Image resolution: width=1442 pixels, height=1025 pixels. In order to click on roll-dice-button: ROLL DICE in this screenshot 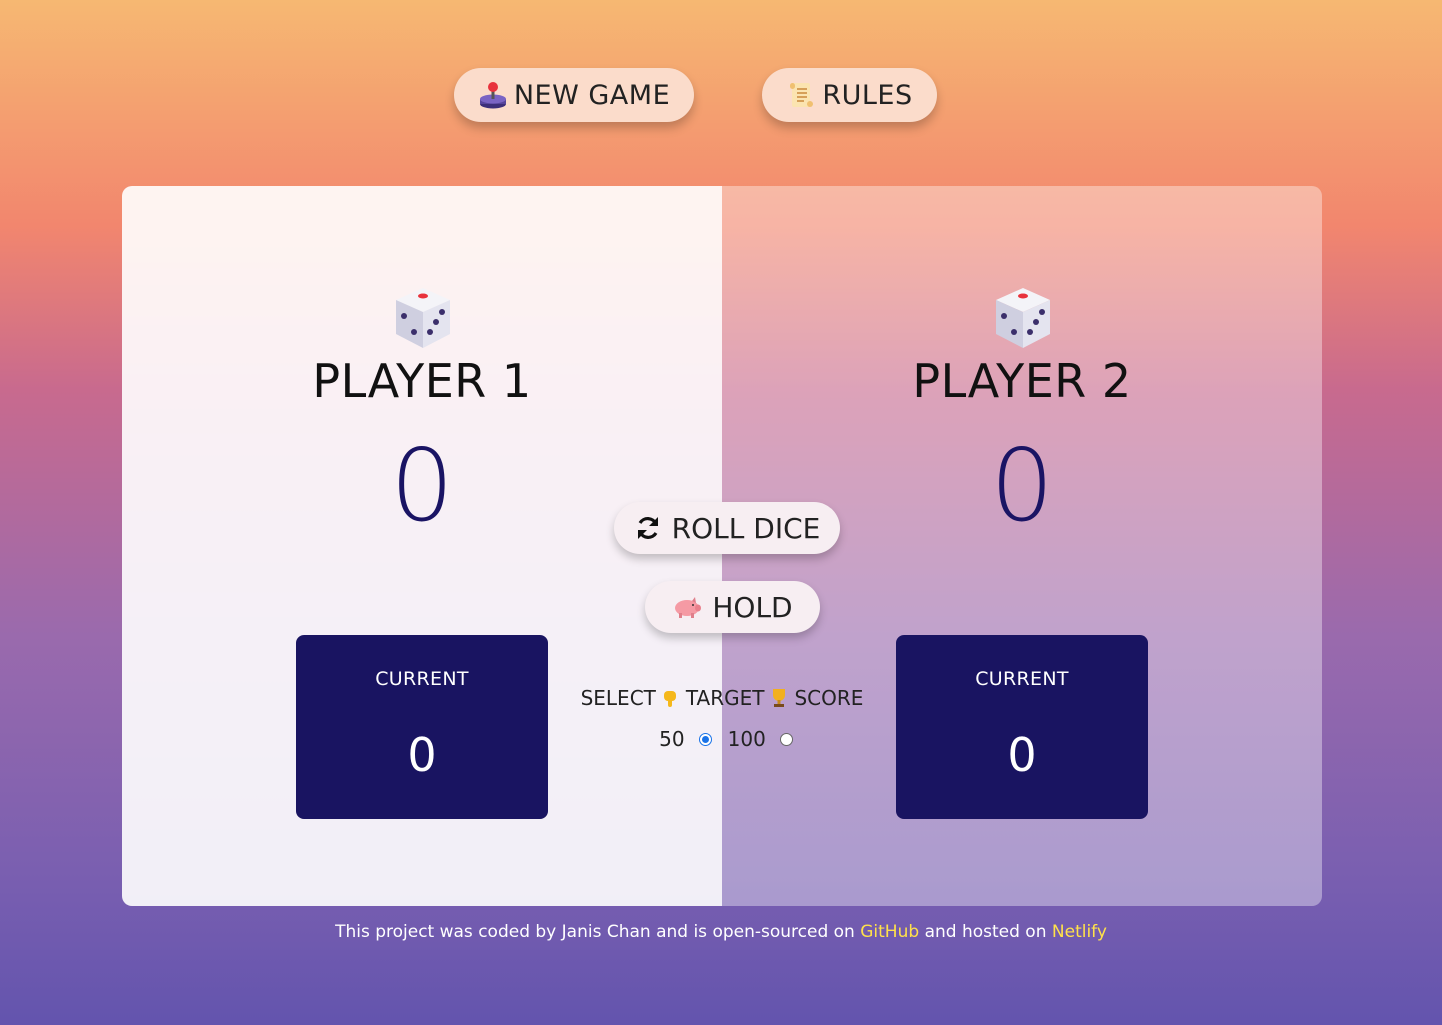, I will do `click(727, 528)`.